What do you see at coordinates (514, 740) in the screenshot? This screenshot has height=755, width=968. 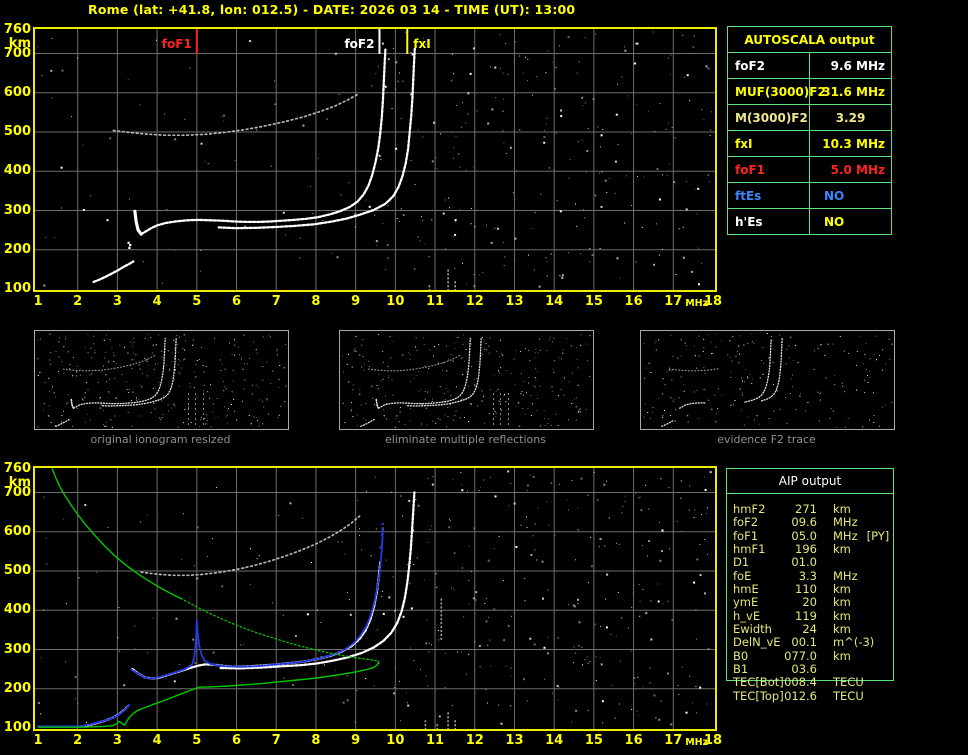 I see `x-tick-label: 13` at bounding box center [514, 740].